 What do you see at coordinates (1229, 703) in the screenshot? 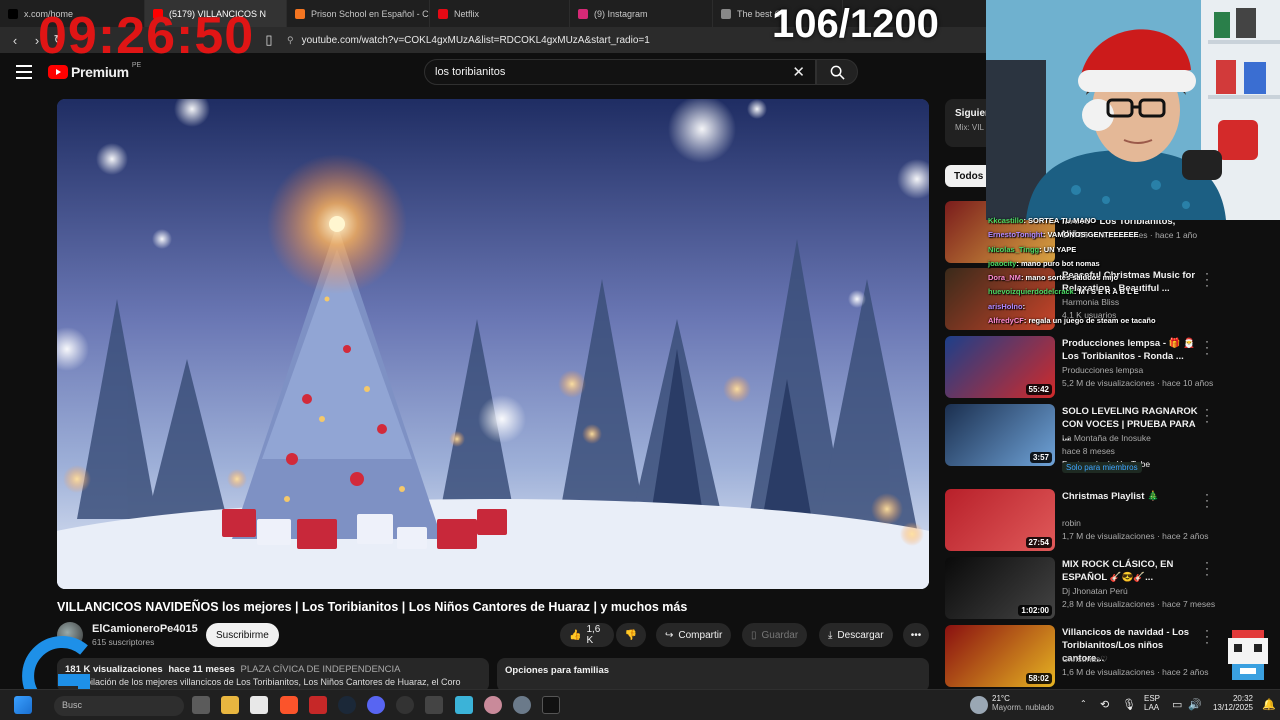
I see `system-clock: 20:32 13/12/2025` at bounding box center [1229, 703].